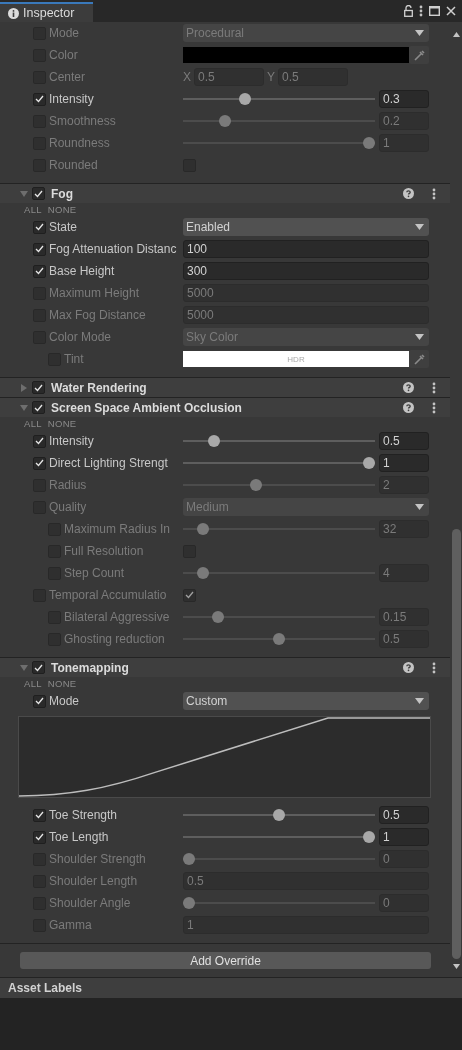 This screenshot has height=1050, width=462. What do you see at coordinates (68, 507) in the screenshot?
I see `property-label: Quality` at bounding box center [68, 507].